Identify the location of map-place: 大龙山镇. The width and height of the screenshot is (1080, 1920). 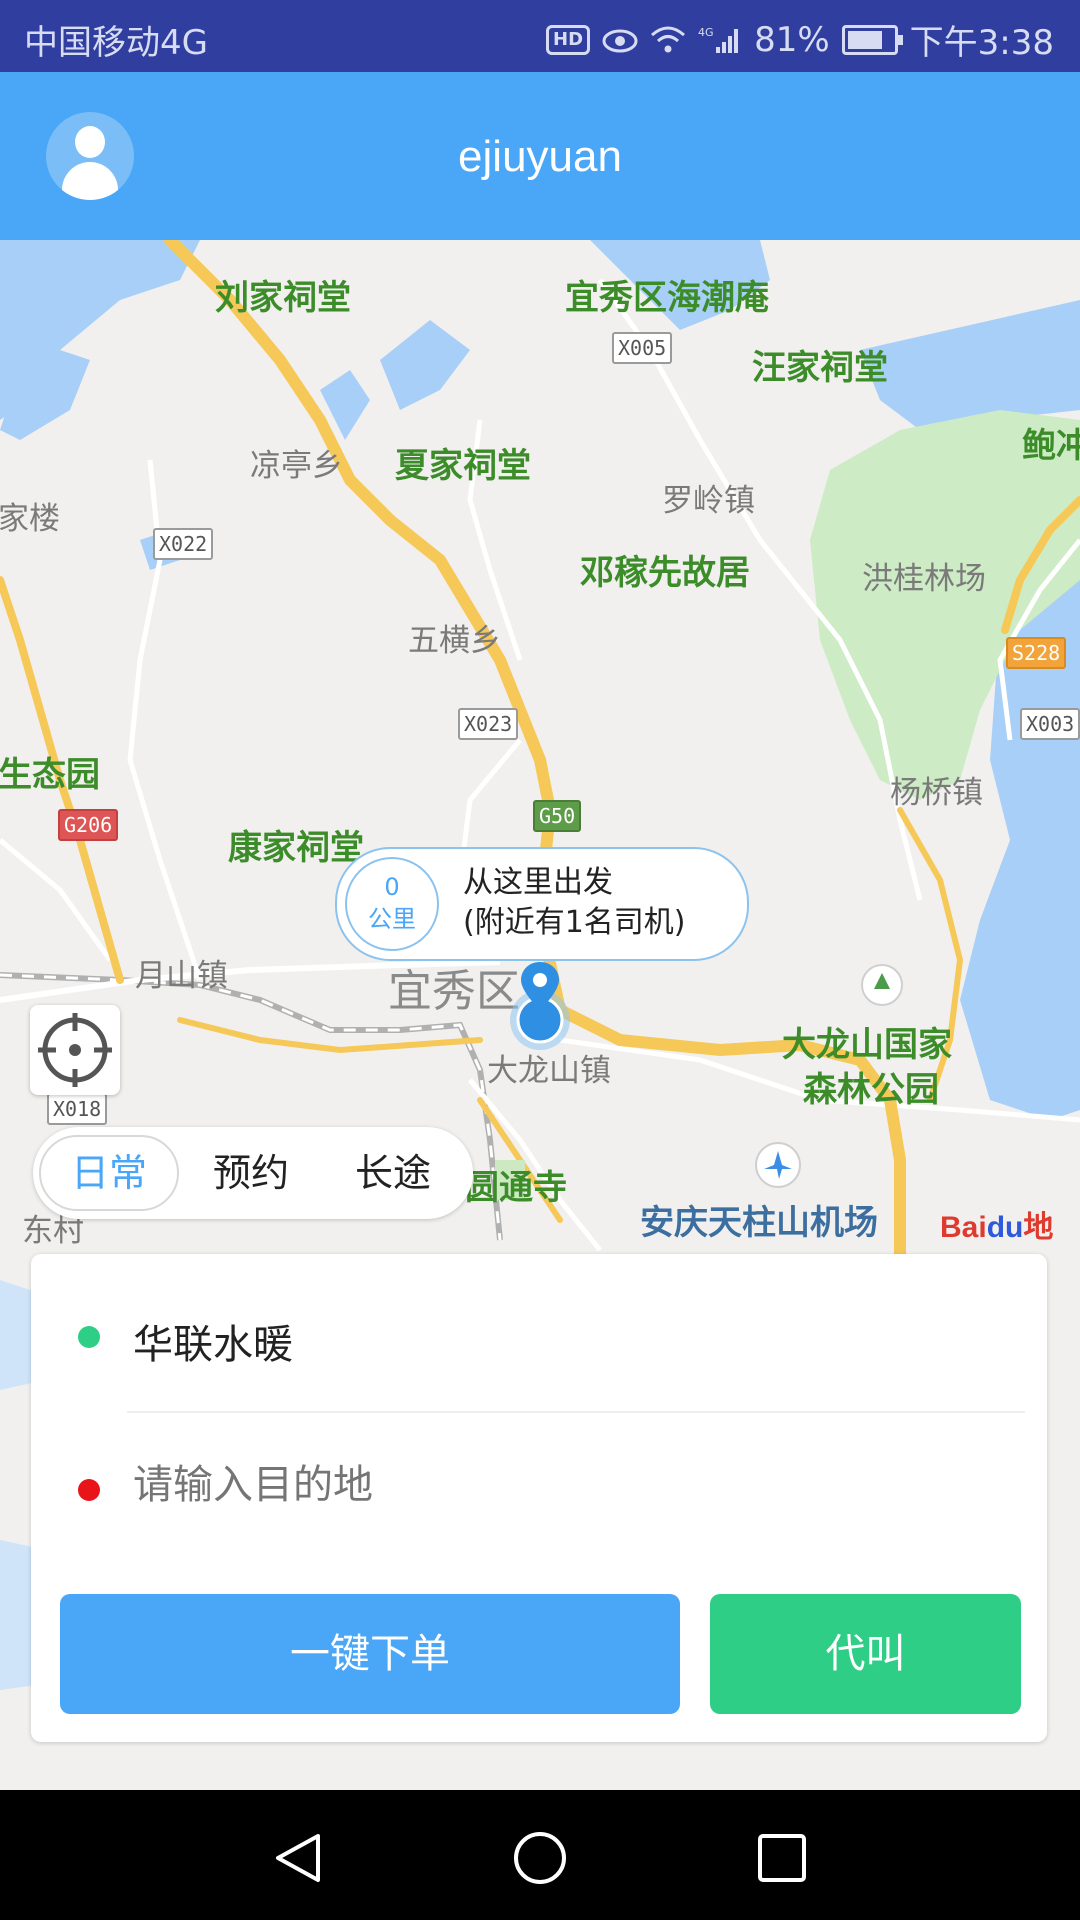
(549, 1071).